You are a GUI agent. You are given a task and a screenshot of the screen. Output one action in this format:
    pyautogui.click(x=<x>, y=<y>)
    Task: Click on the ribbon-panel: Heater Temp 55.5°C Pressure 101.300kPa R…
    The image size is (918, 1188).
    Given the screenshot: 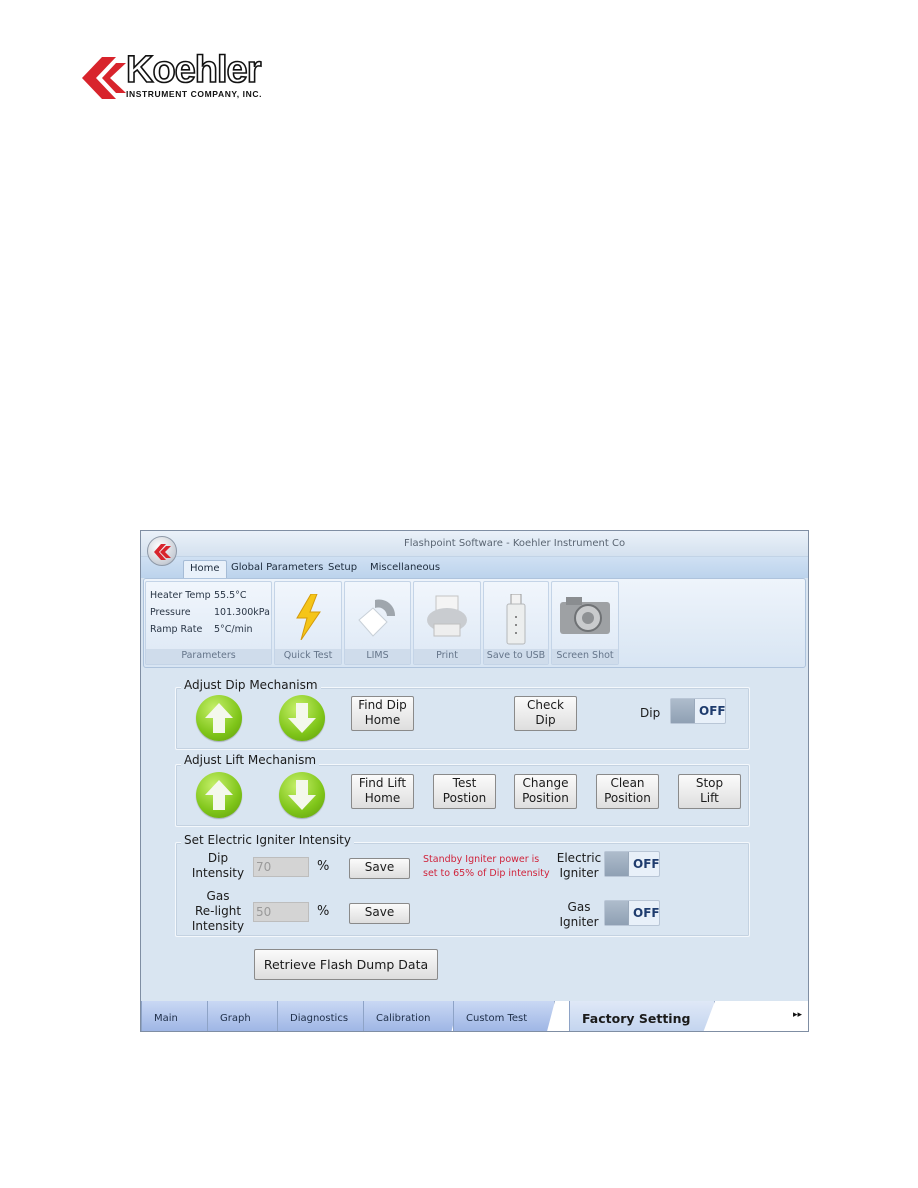 What is the action you would take?
    pyautogui.click(x=474, y=623)
    